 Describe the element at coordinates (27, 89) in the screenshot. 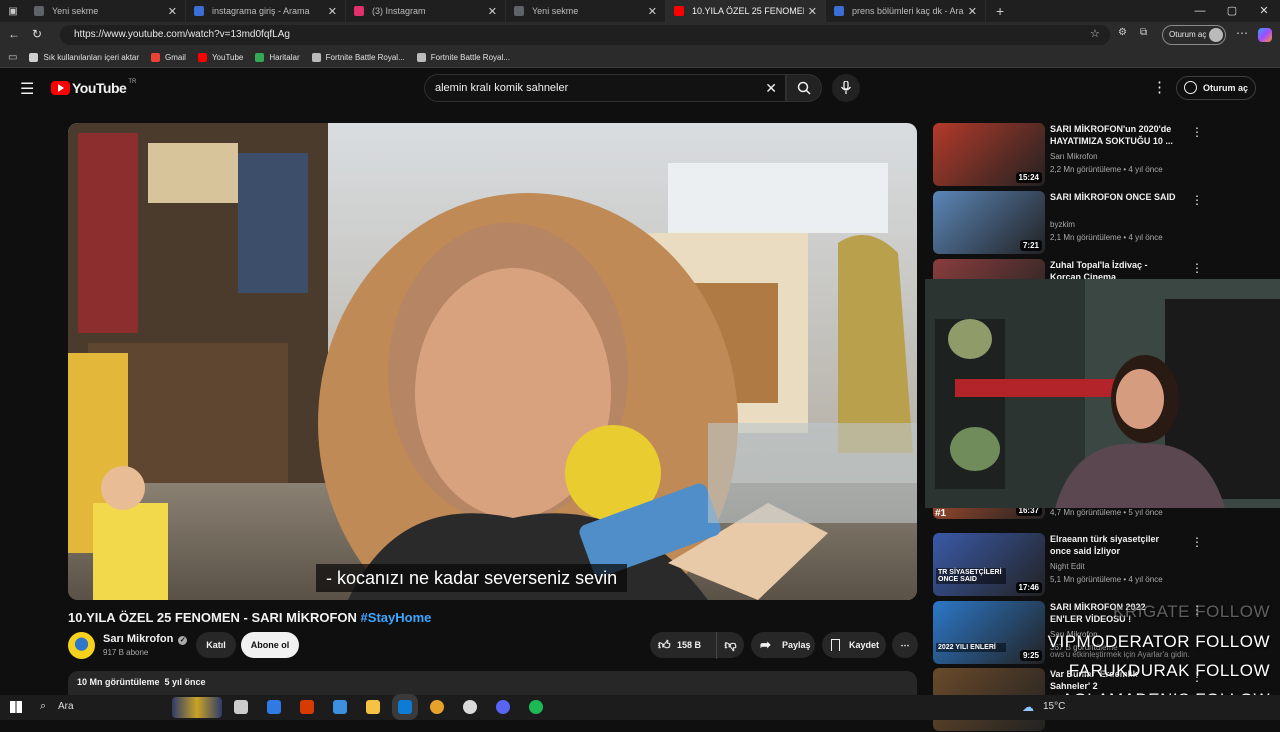

I see `menu-icon: ☰` at that location.